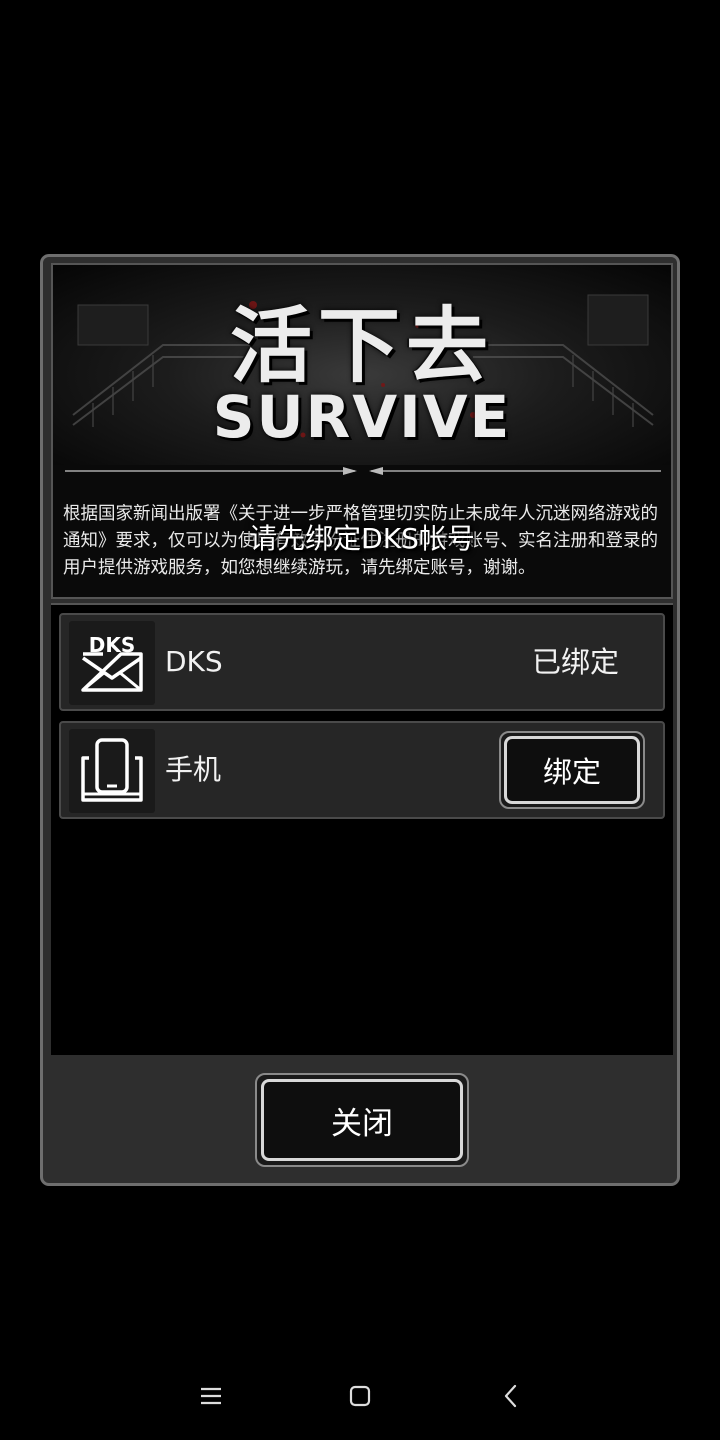 Image resolution: width=720 pixels, height=1440 pixels. What do you see at coordinates (362, 770) in the screenshot?
I see `account-row-phone: 手机 绑定` at bounding box center [362, 770].